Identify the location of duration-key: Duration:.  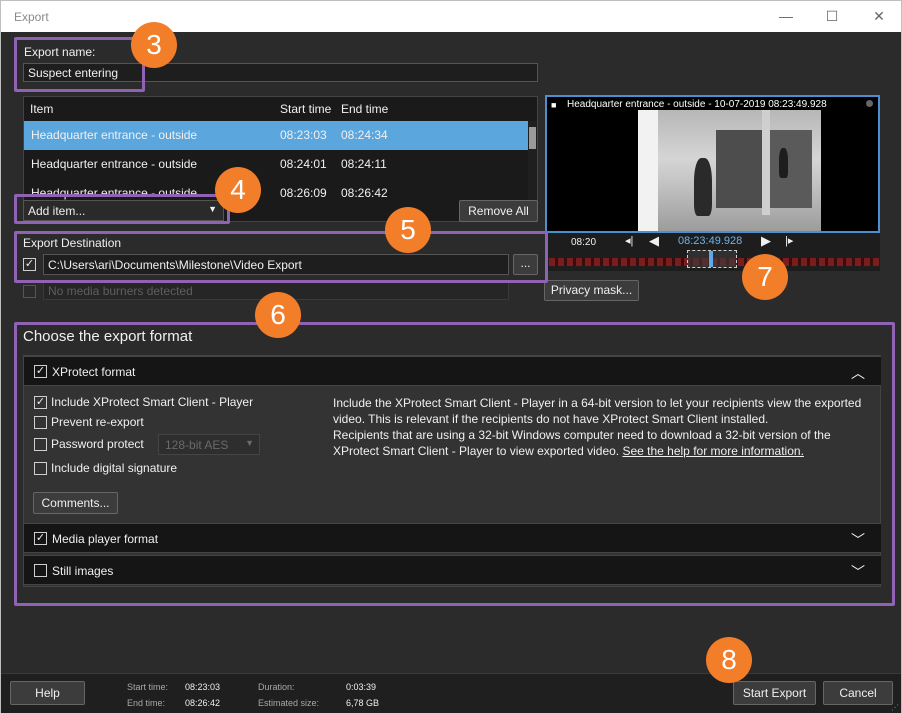
(276, 687).